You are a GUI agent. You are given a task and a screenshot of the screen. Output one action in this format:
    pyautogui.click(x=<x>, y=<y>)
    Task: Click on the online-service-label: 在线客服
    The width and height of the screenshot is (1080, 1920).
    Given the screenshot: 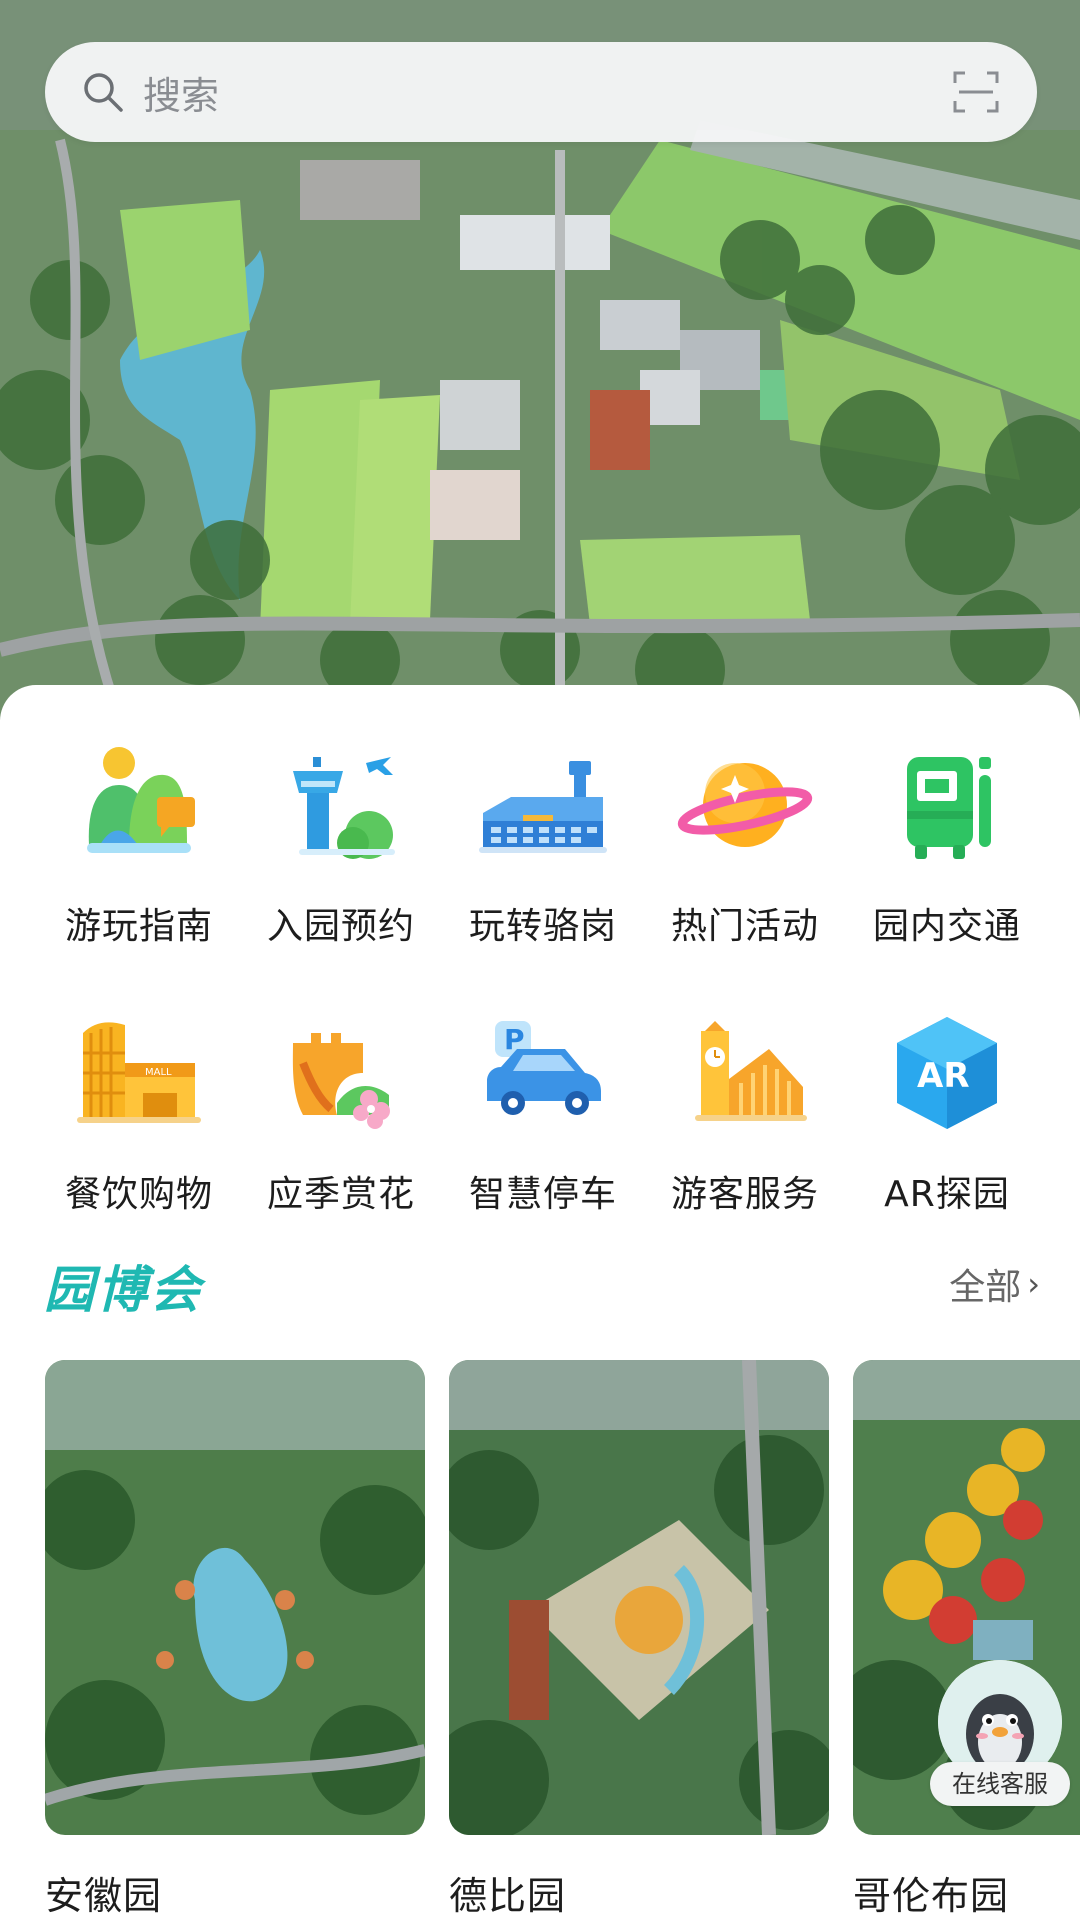 What is the action you would take?
    pyautogui.click(x=1000, y=1784)
    